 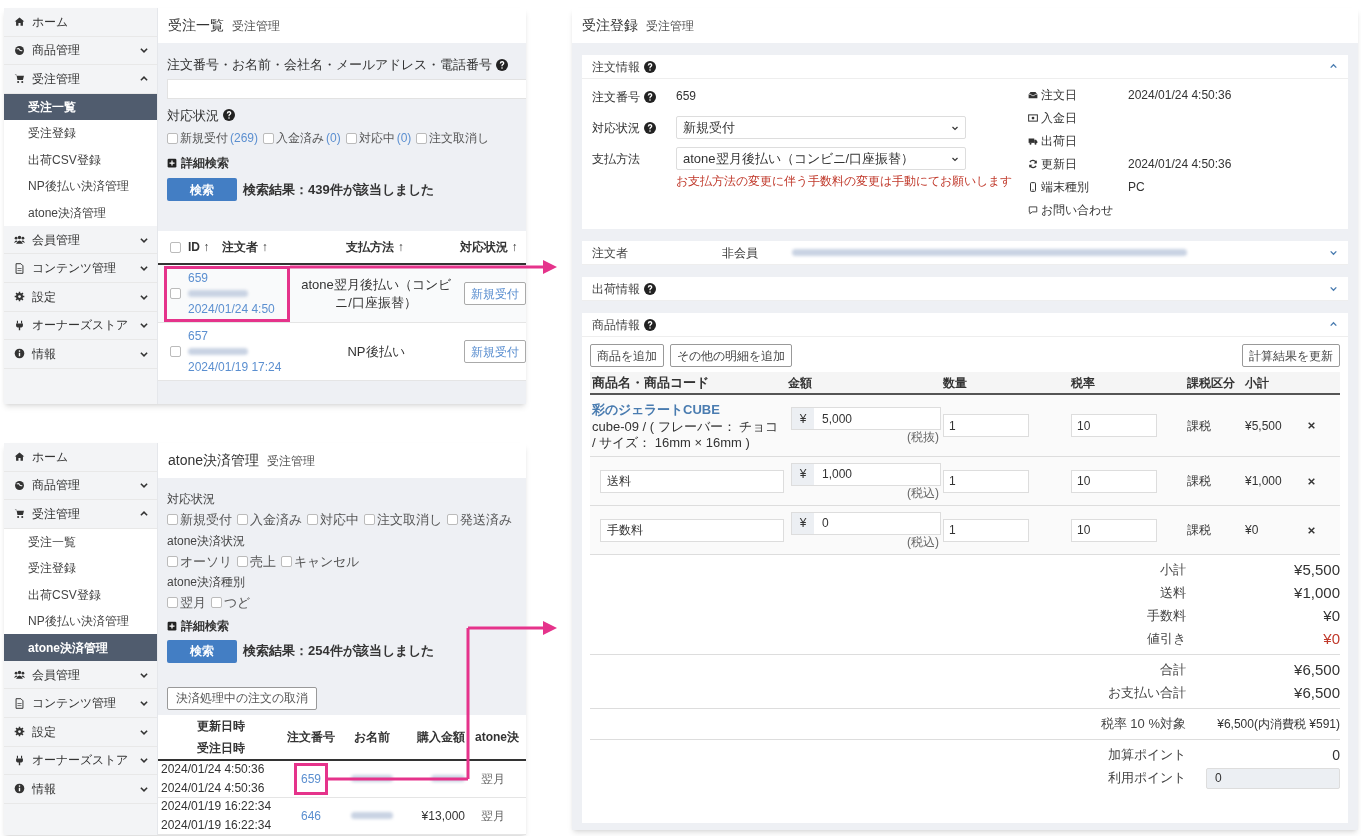 What do you see at coordinates (866, 474) in the screenshot?
I see `price-field: ¥ 1,000` at bounding box center [866, 474].